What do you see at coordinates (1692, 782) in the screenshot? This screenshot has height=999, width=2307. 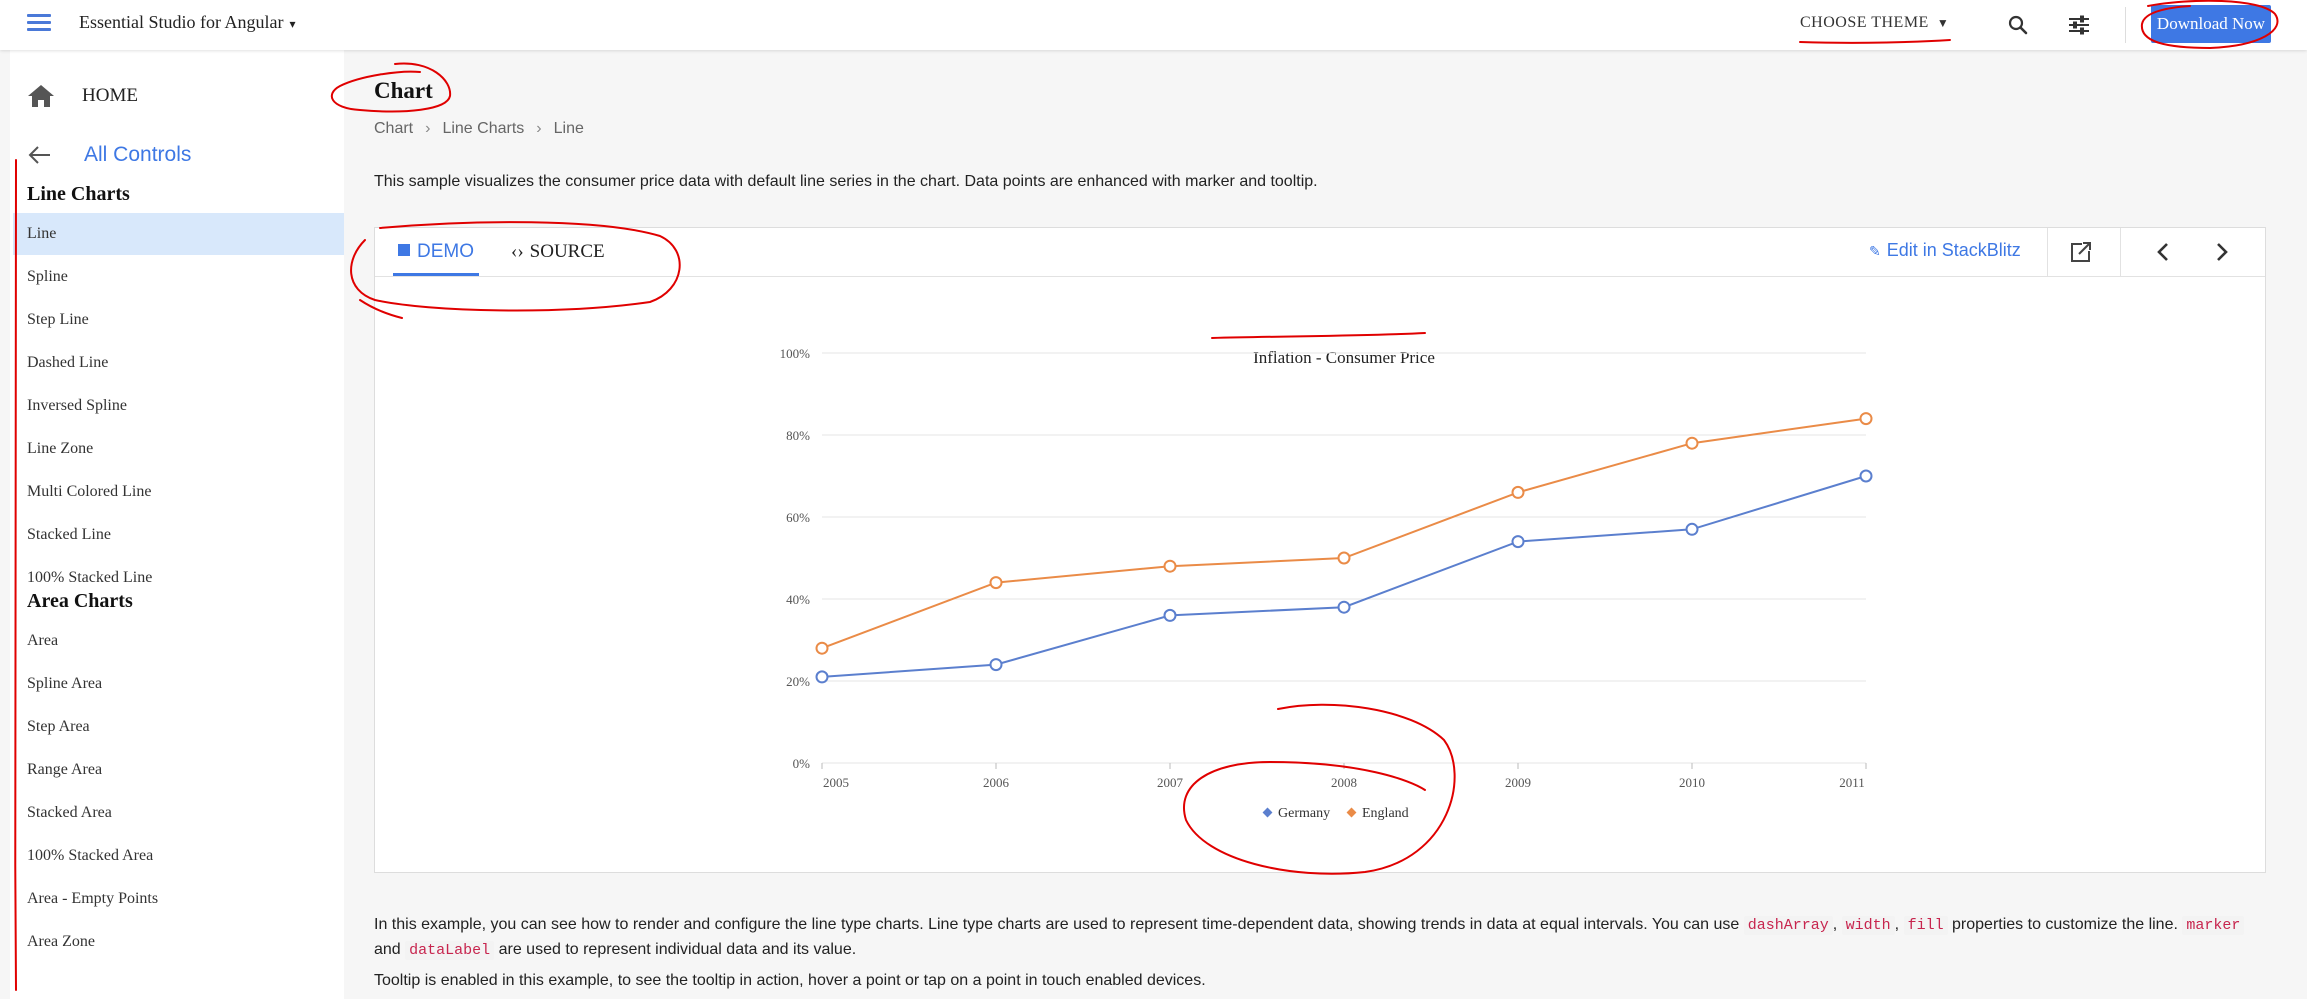 I see `x-tick-label: 2010` at bounding box center [1692, 782].